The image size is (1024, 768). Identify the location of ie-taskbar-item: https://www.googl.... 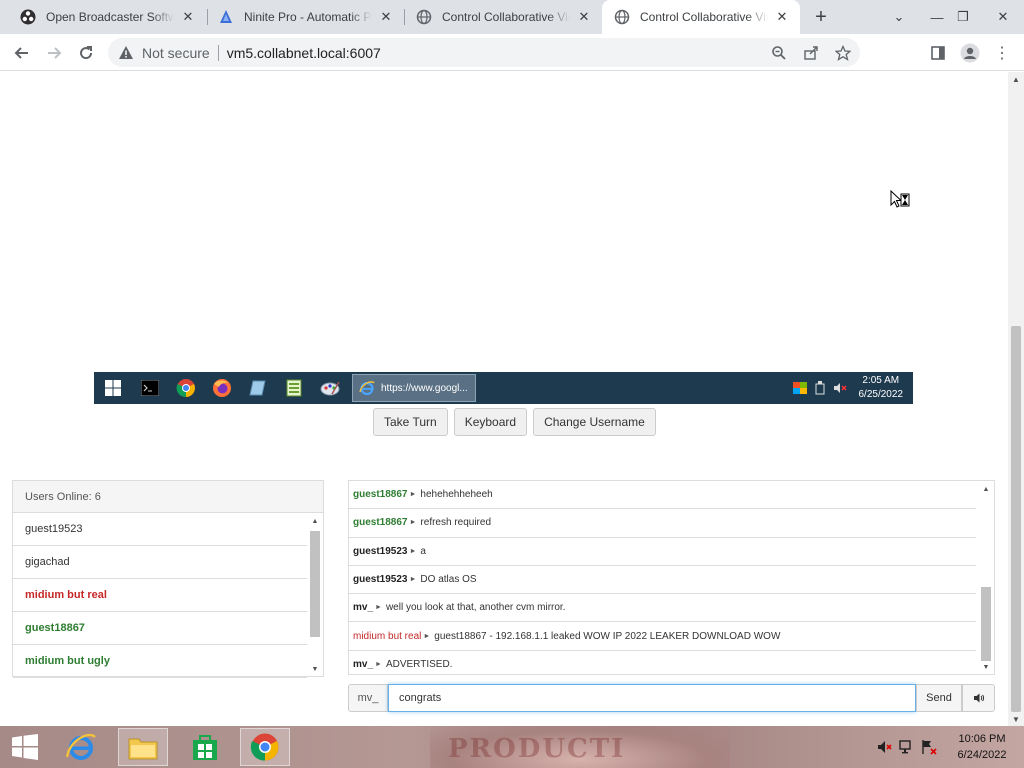
(414, 388).